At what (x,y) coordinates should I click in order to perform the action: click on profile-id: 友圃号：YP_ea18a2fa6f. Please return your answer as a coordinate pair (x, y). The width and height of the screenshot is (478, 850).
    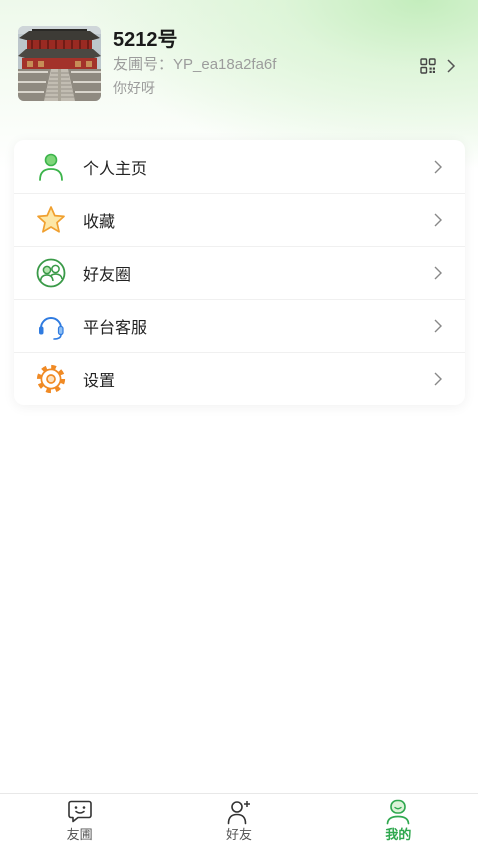
    Looking at the image, I should click on (195, 64).